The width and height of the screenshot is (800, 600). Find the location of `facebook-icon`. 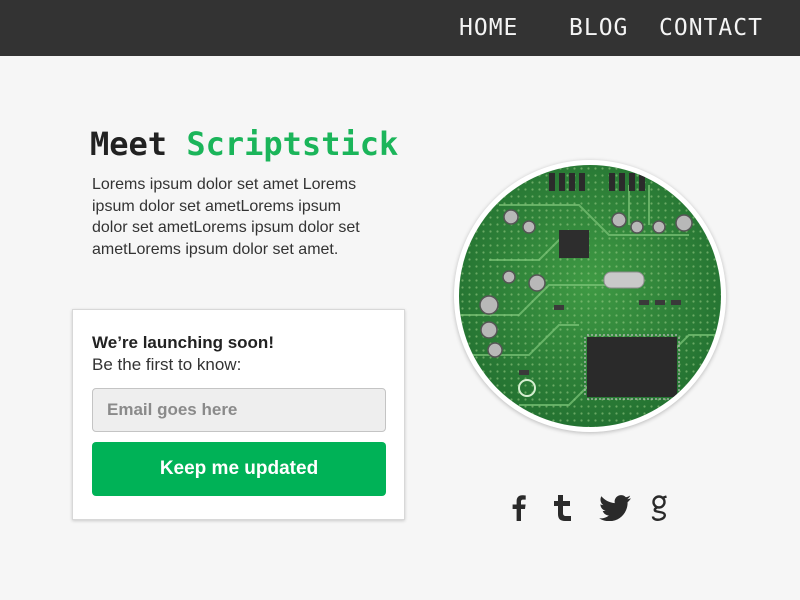

facebook-icon is located at coordinates (519, 508).